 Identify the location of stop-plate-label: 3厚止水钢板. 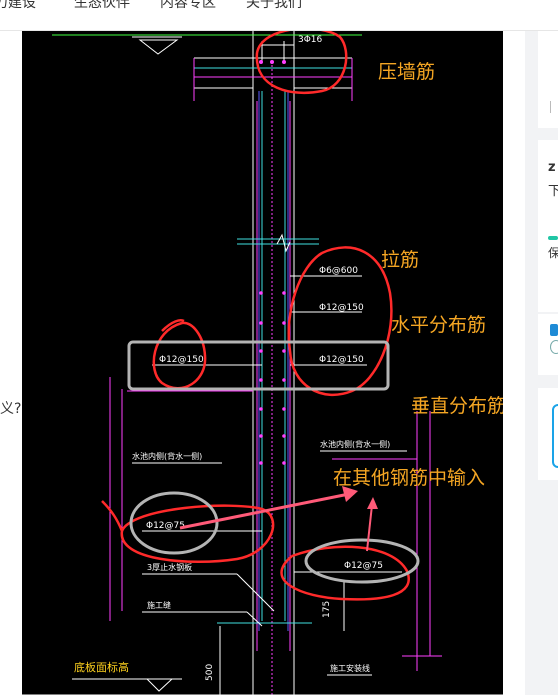
(169, 567).